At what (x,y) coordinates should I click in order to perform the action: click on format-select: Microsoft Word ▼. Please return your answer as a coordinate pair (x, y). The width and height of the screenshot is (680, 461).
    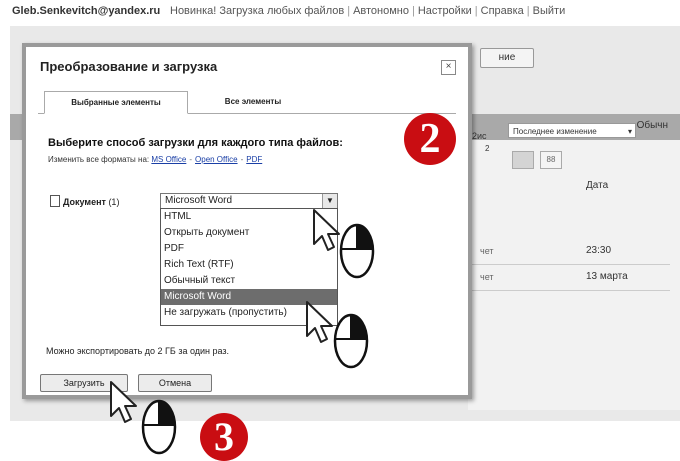
    Looking at the image, I should click on (249, 201).